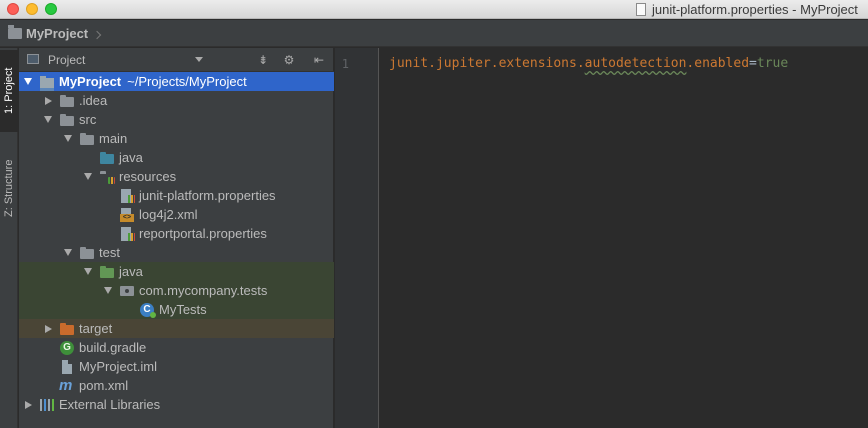  What do you see at coordinates (147, 310) in the screenshot?
I see `class-icon` at bounding box center [147, 310].